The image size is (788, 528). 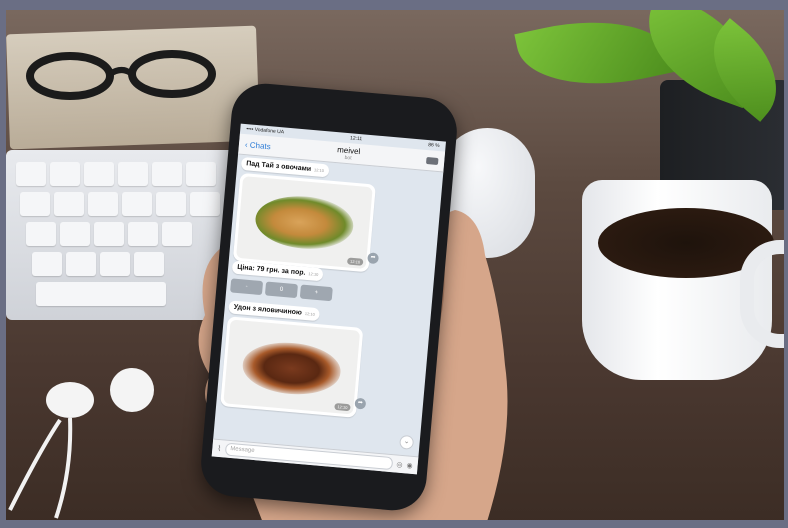 I want to click on back-label: Chats, so click(x=260, y=145).